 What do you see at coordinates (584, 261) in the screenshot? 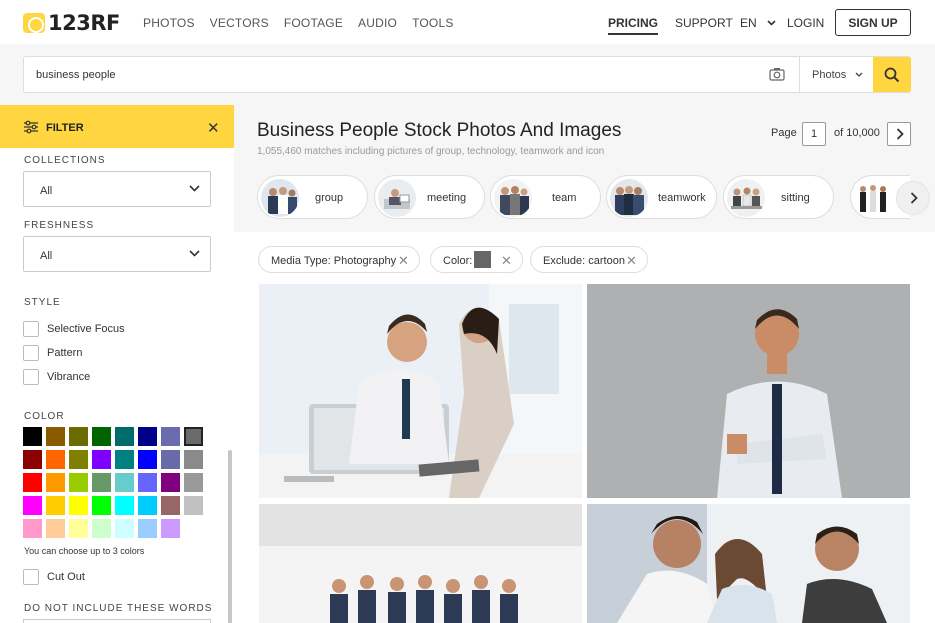
I see `tag-label: Exclude: cartoon` at bounding box center [584, 261].